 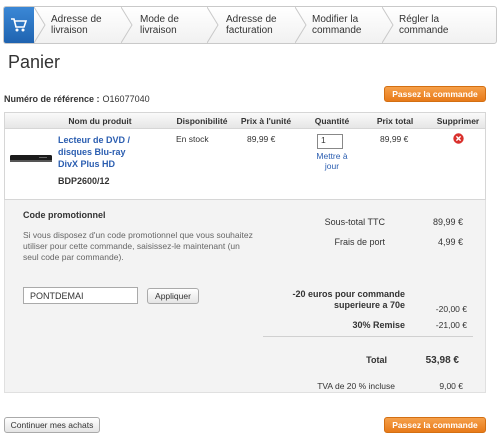 I want to click on checkout-button-top: Passez la commande, so click(x=435, y=94).